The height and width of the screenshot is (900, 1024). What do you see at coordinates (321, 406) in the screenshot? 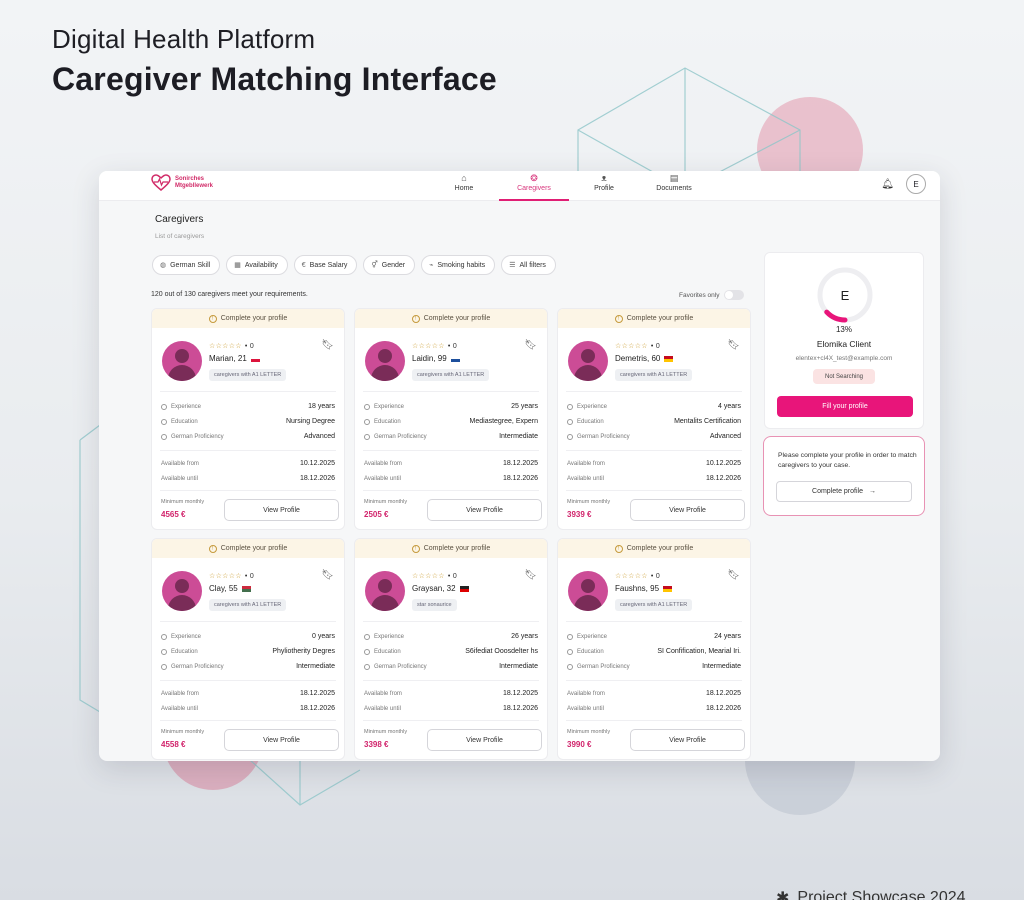
I see `experience-value: 18 years` at bounding box center [321, 406].